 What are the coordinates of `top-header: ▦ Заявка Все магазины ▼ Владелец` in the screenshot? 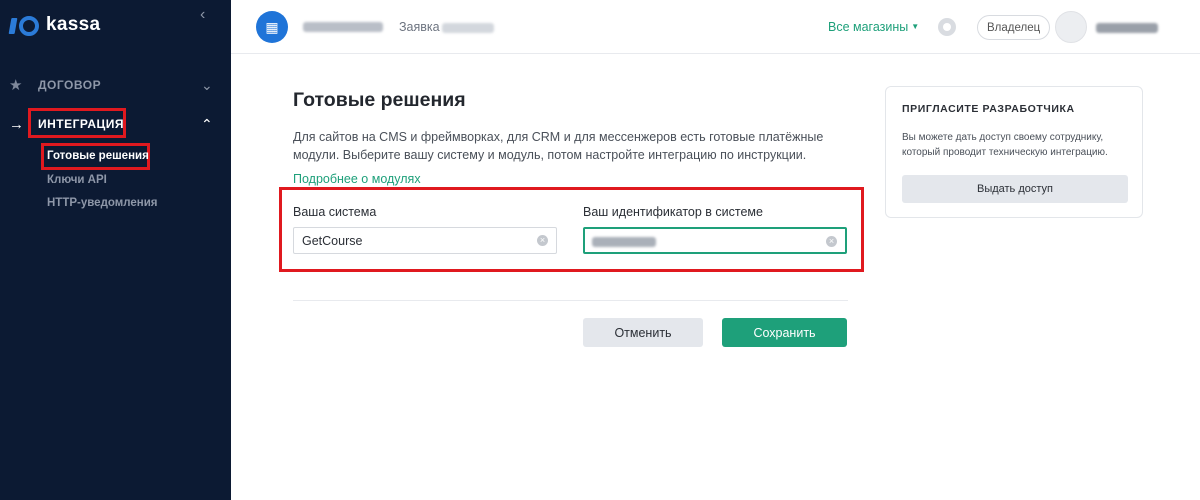 It's located at (715, 27).